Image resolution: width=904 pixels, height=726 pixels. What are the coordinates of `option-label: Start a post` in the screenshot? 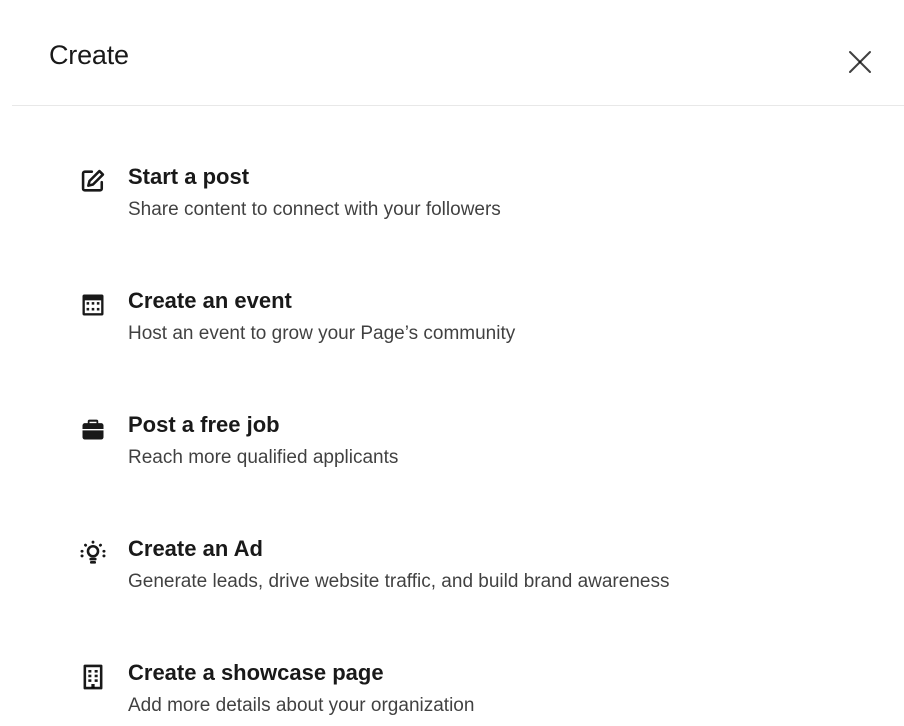 It's located at (189, 176).